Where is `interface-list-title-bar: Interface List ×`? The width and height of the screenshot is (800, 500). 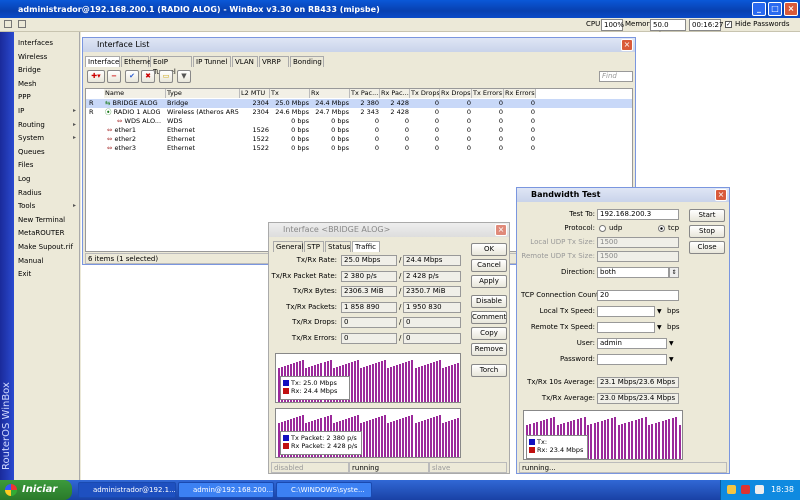 interface-list-title-bar: Interface List × is located at coordinates (359, 45).